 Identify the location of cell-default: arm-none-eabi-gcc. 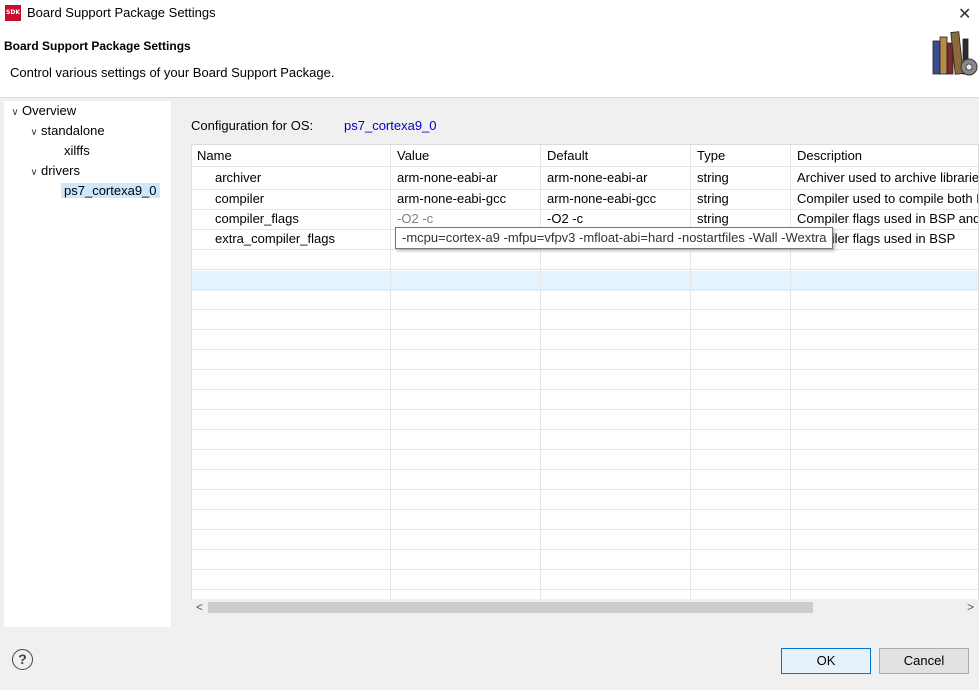
(602, 198).